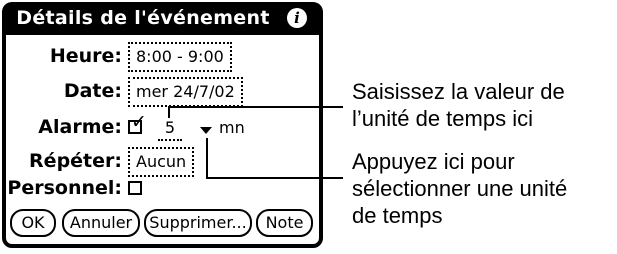  Describe the element at coordinates (33, 223) in the screenshot. I see `ok-button: OK` at that location.